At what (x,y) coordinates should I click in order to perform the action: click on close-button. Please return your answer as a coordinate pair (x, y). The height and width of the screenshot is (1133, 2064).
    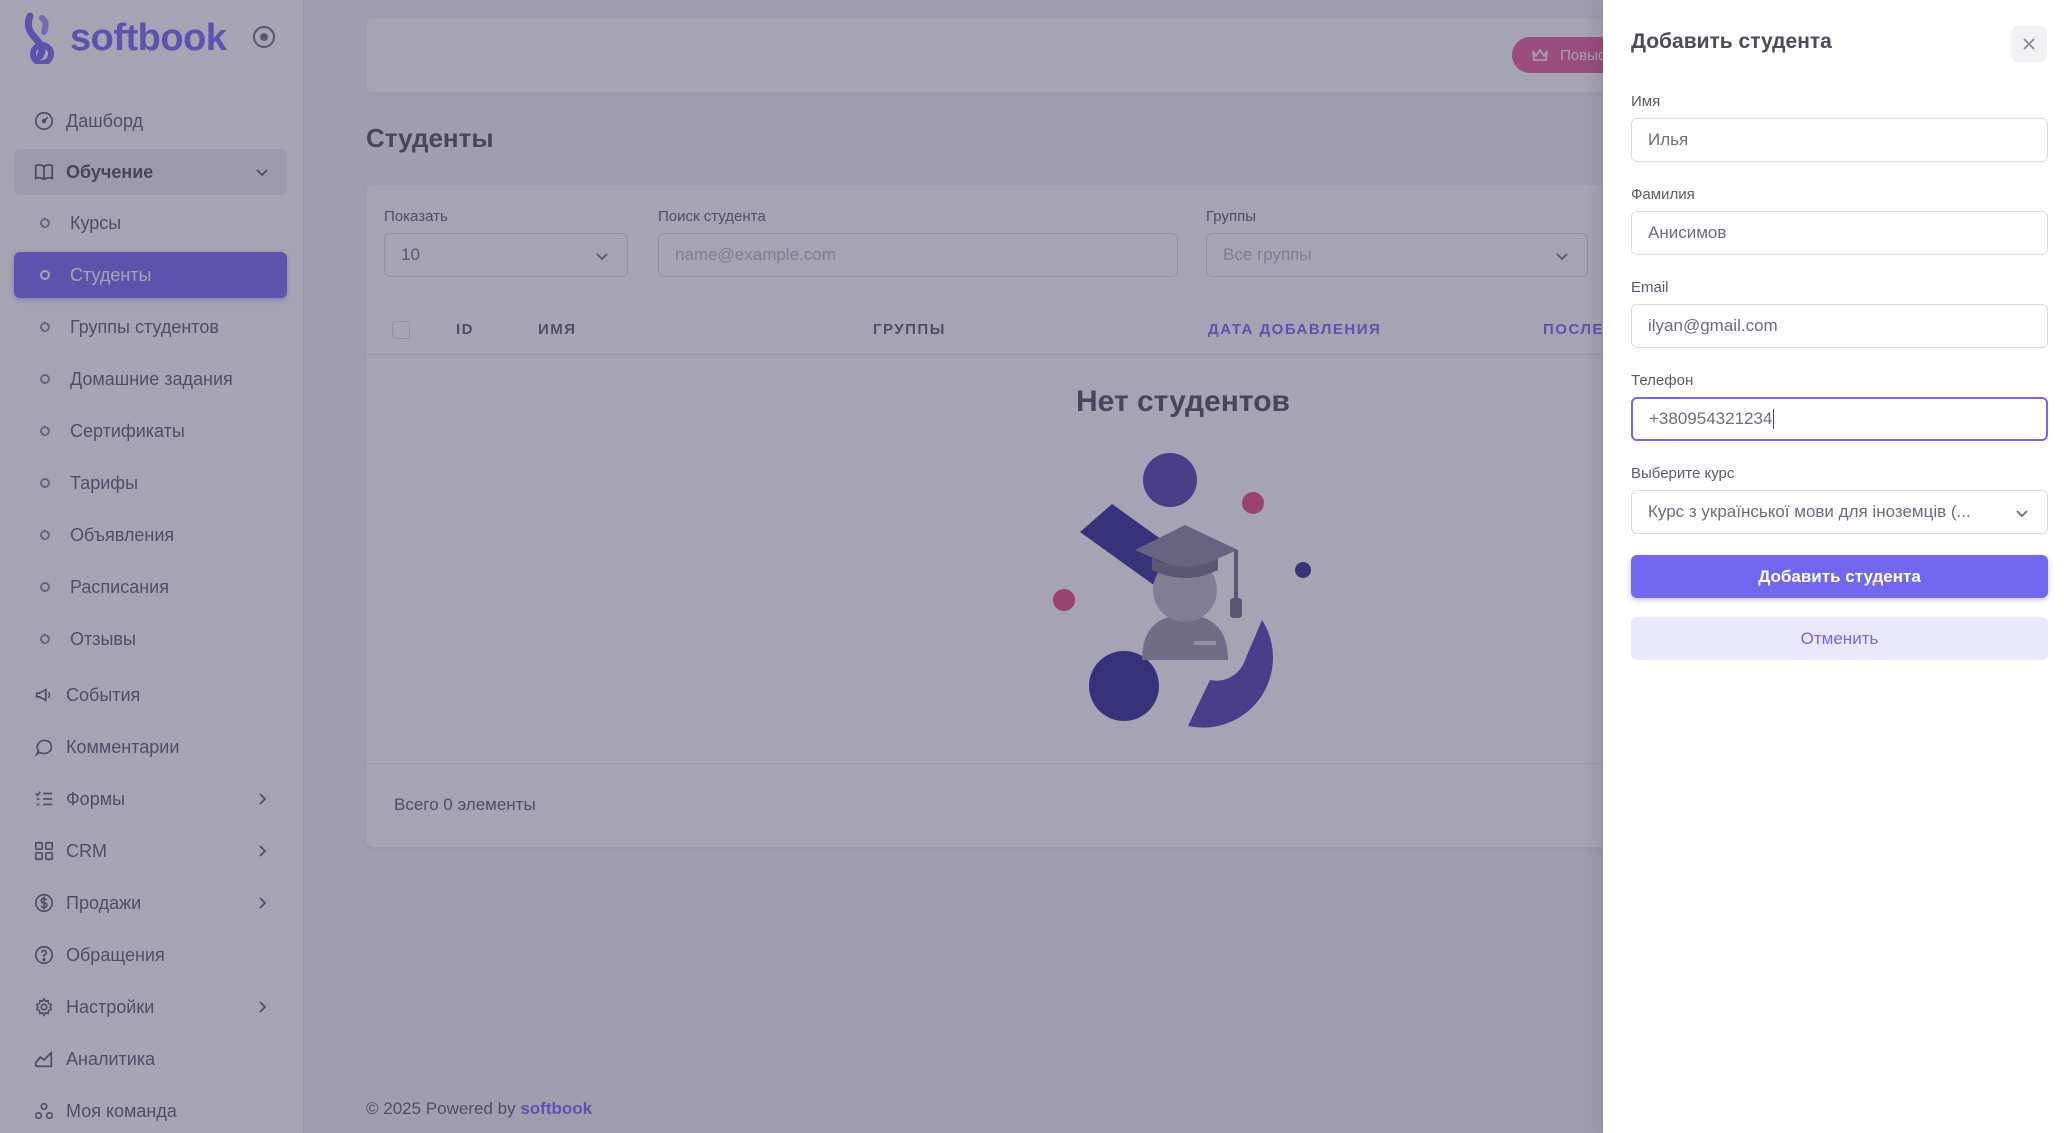
    Looking at the image, I should click on (2029, 44).